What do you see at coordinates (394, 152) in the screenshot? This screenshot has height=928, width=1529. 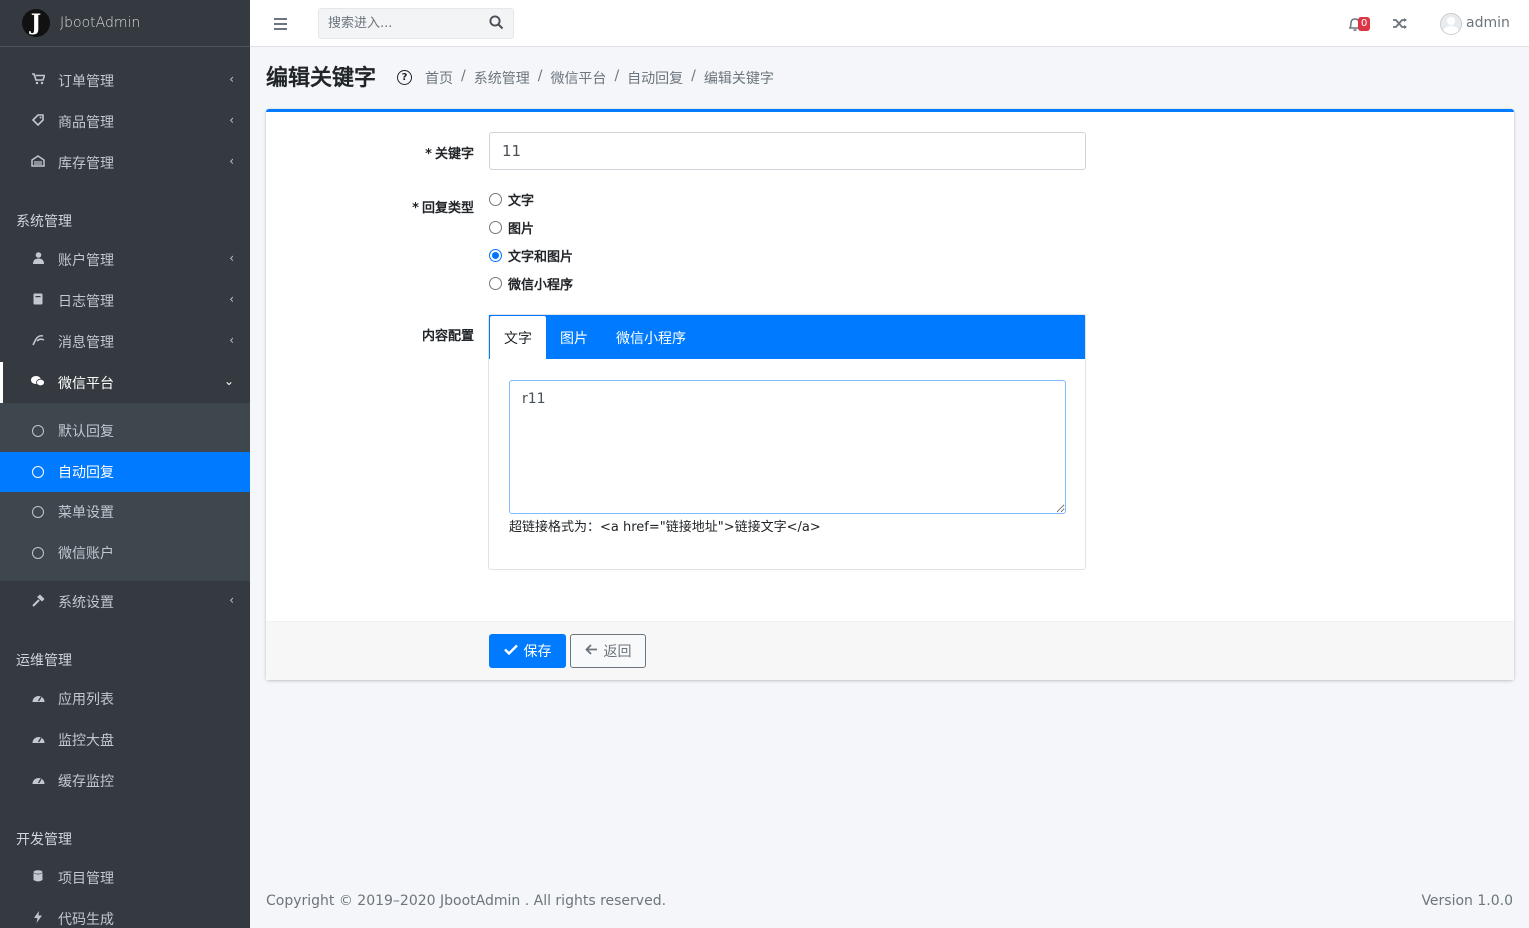 I see `keyword-label: * 关键字` at bounding box center [394, 152].